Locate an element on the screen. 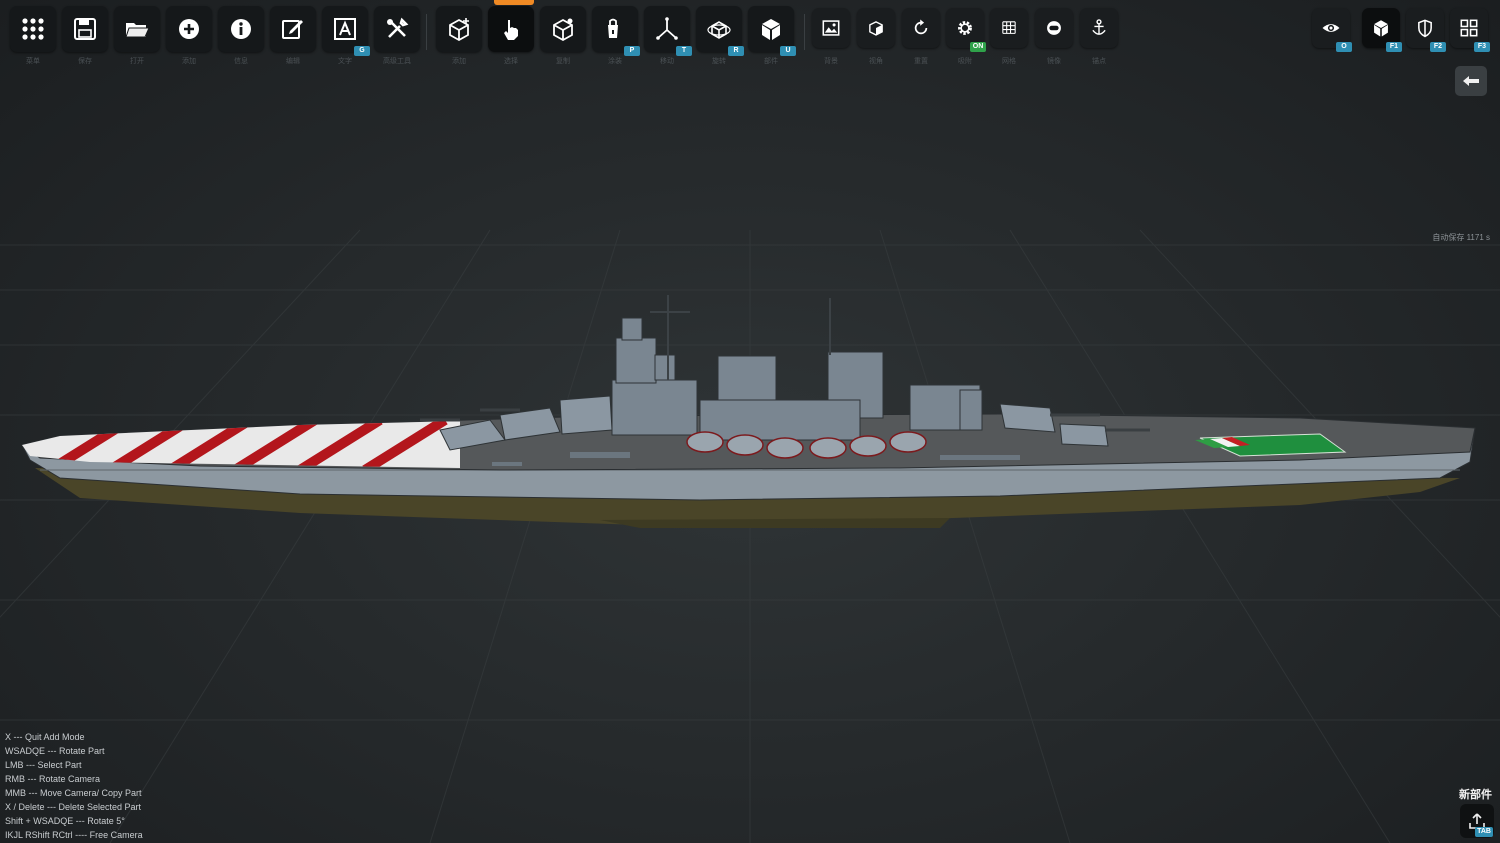 The width and height of the screenshot is (1500, 843). tool-caption: 移动 is located at coordinates (667, 61).